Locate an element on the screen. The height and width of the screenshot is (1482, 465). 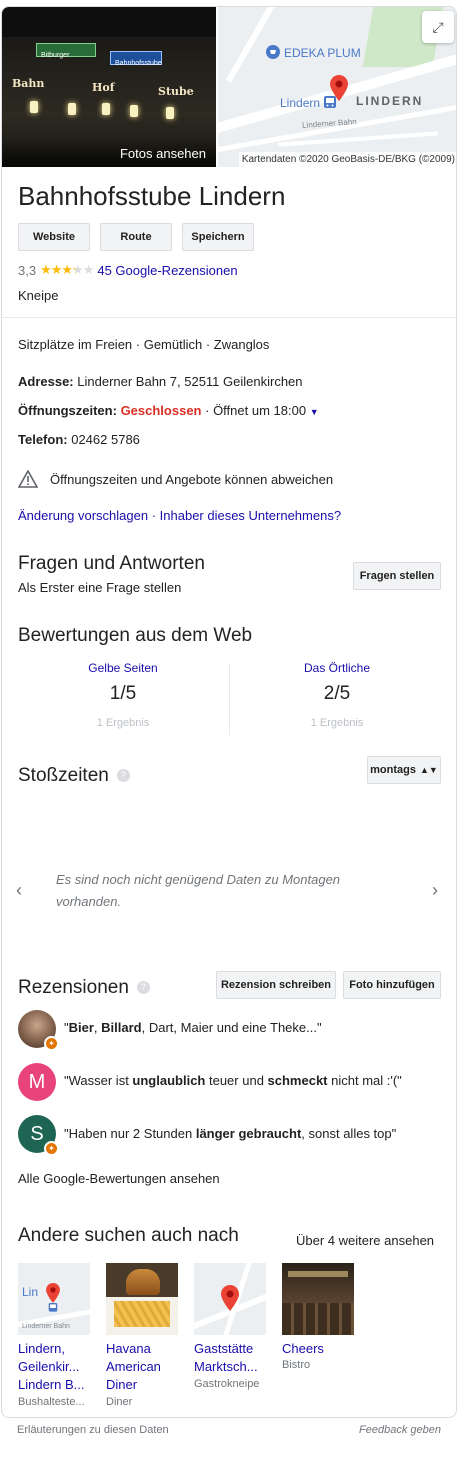
web-review-source-name: Gelbe Seiten is located at coordinates (123, 668).